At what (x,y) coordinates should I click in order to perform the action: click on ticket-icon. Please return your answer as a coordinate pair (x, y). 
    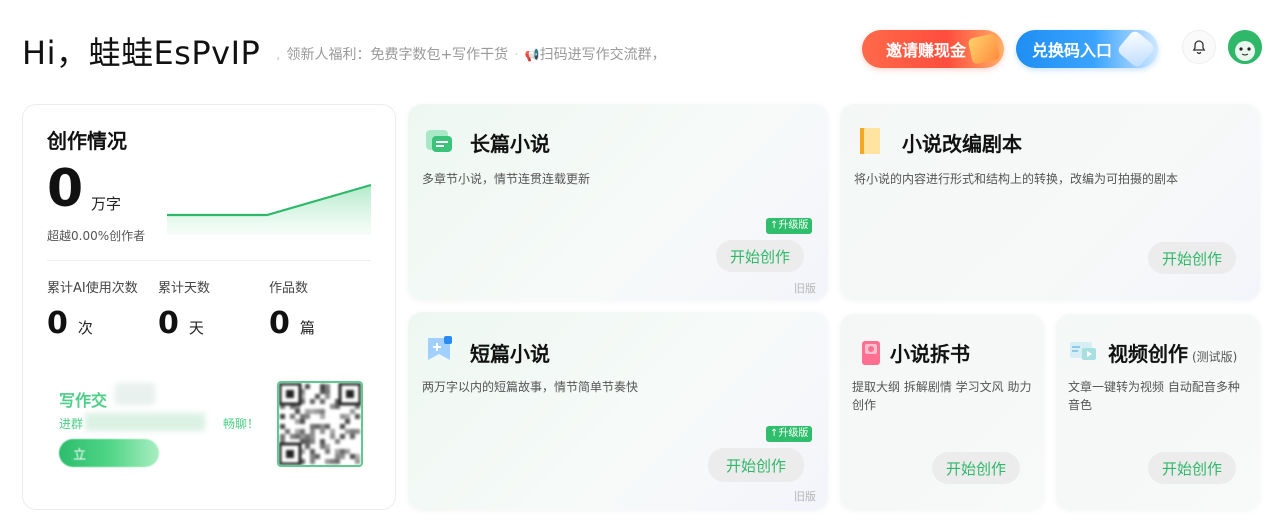
    Looking at the image, I should click on (1136, 49).